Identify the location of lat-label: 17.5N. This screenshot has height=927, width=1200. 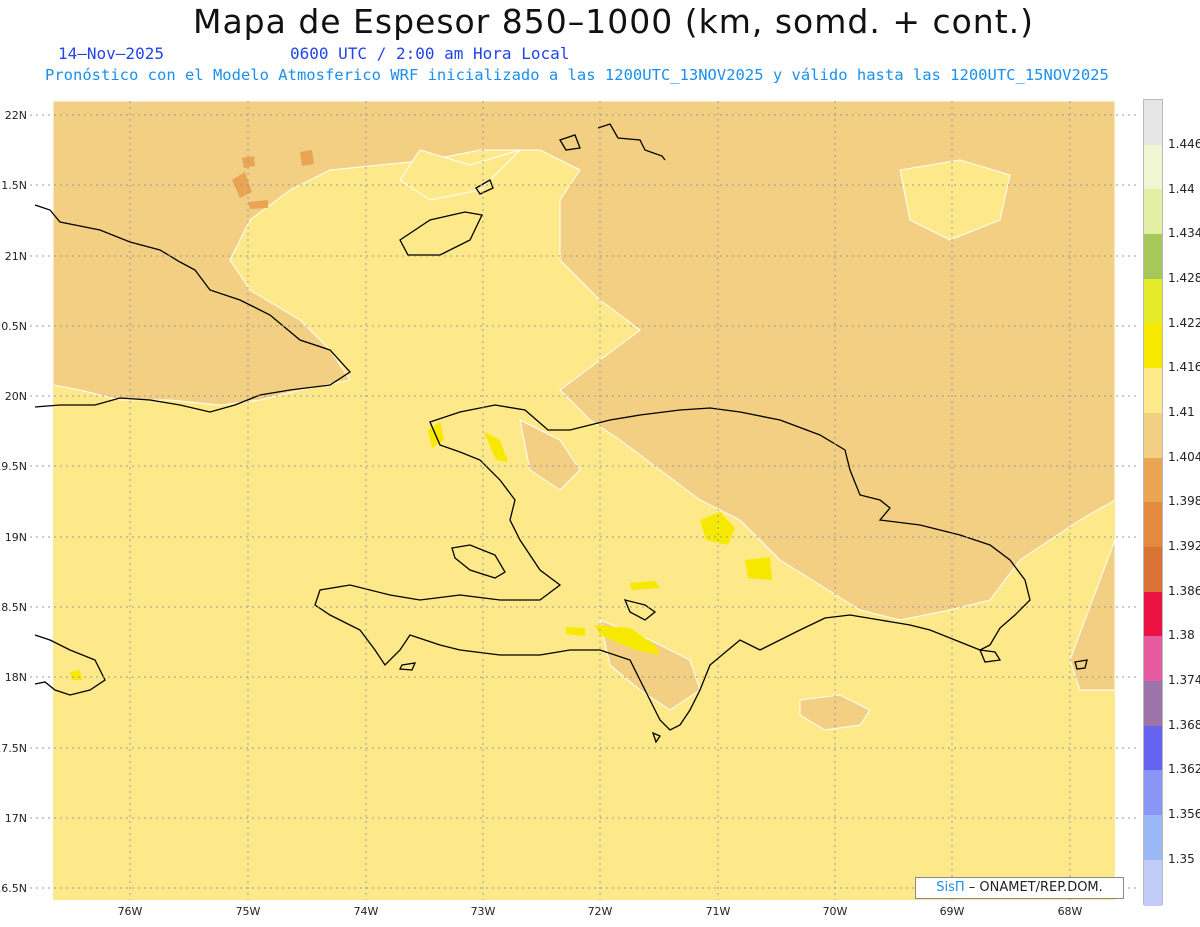
(13, 748).